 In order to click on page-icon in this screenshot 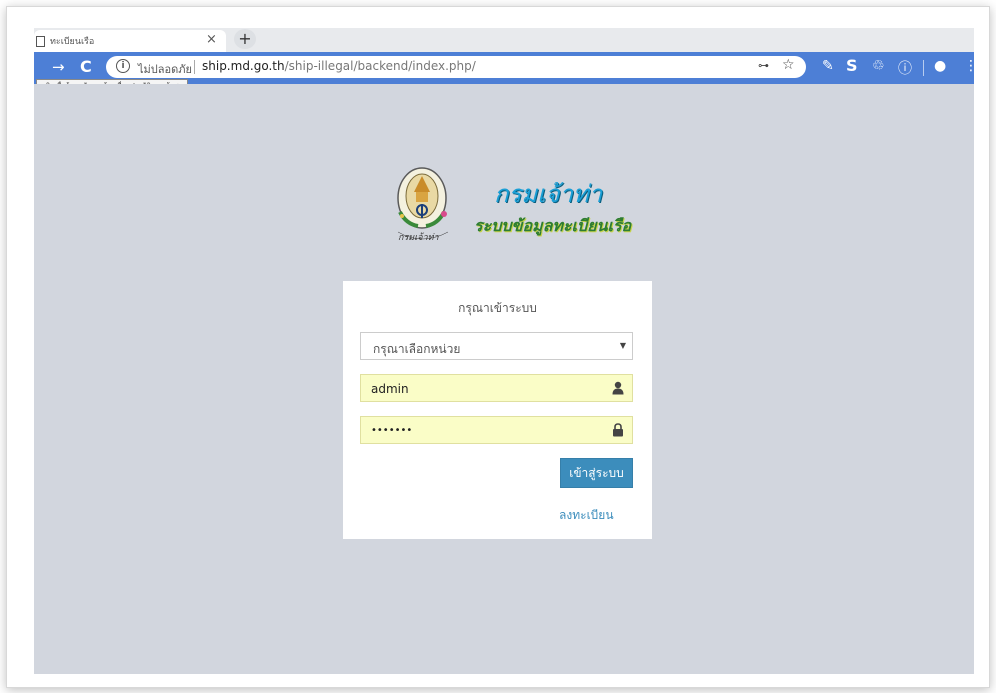, I will do `click(40, 41)`.